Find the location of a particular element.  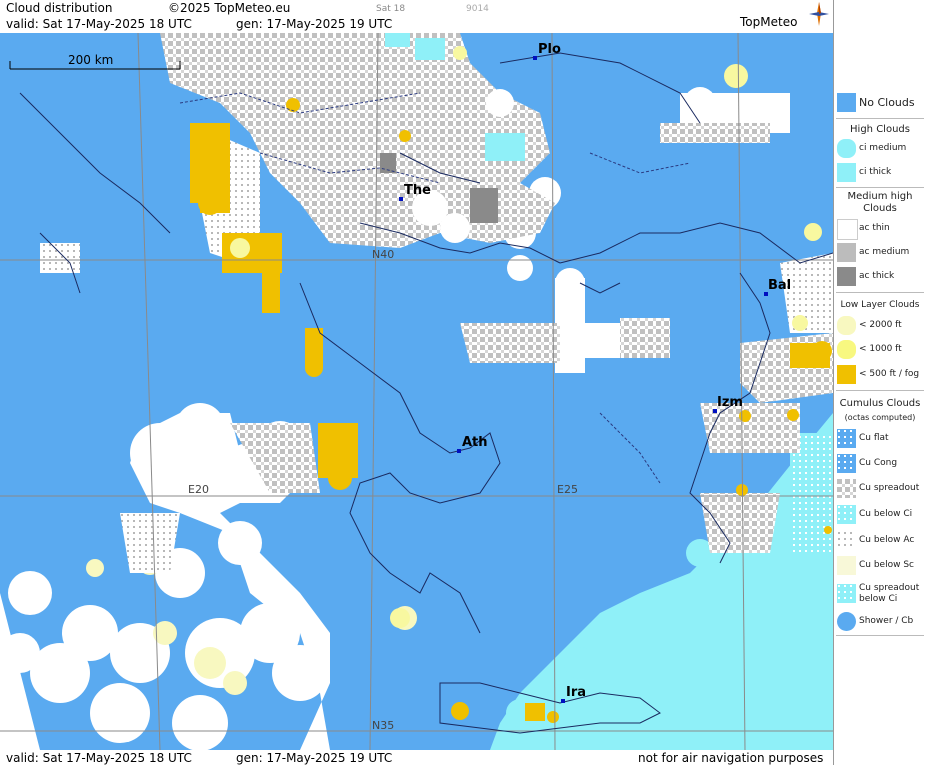

map-code: 9014 is located at coordinates (477, 9).